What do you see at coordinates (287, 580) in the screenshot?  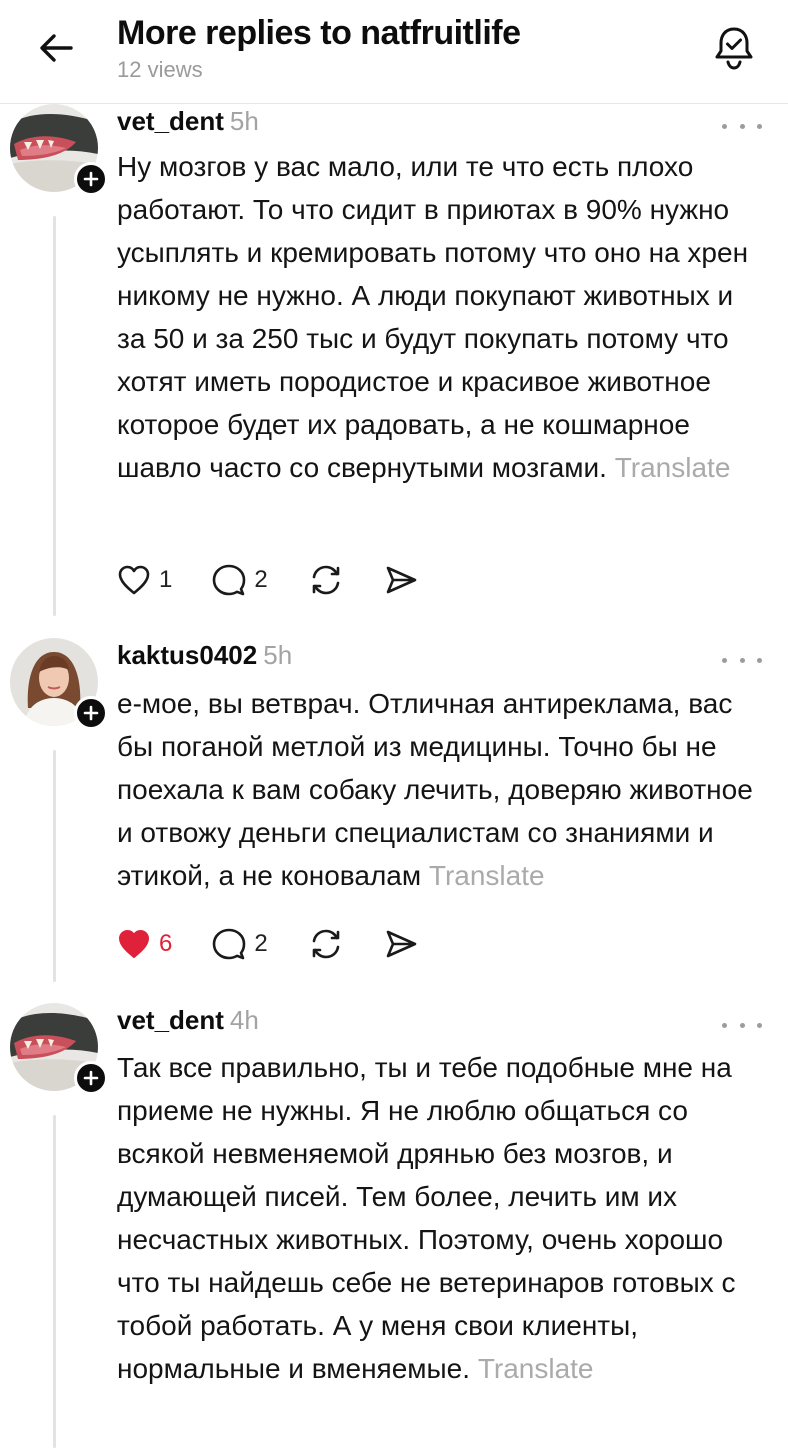 I see `action-bar: 1 2` at bounding box center [287, 580].